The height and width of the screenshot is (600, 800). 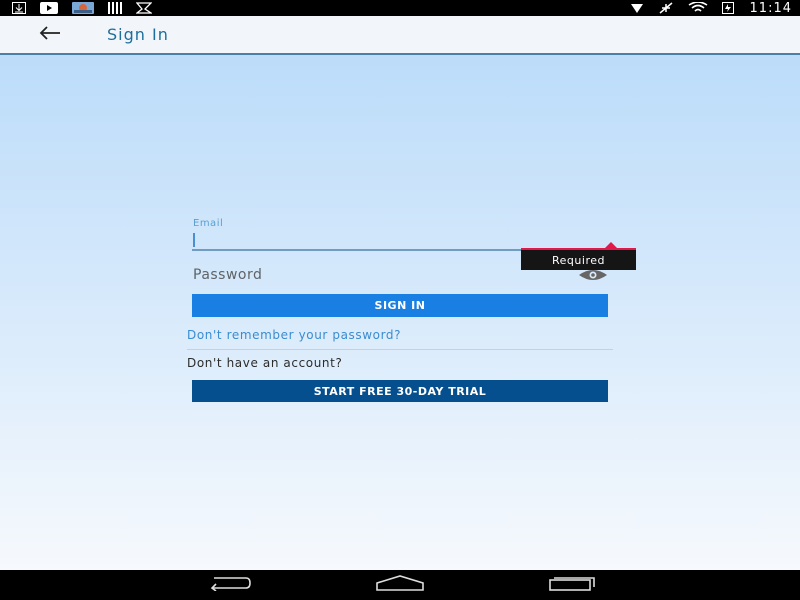 I want to click on status-bar: 11:14, so click(x=400, y=8).